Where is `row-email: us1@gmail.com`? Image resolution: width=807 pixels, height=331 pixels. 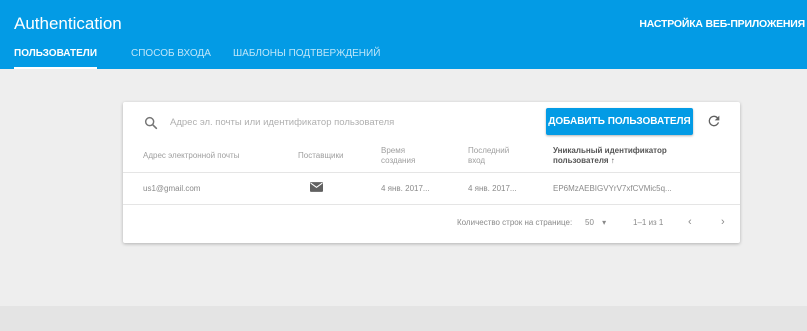 row-email: us1@gmail.com is located at coordinates (172, 188).